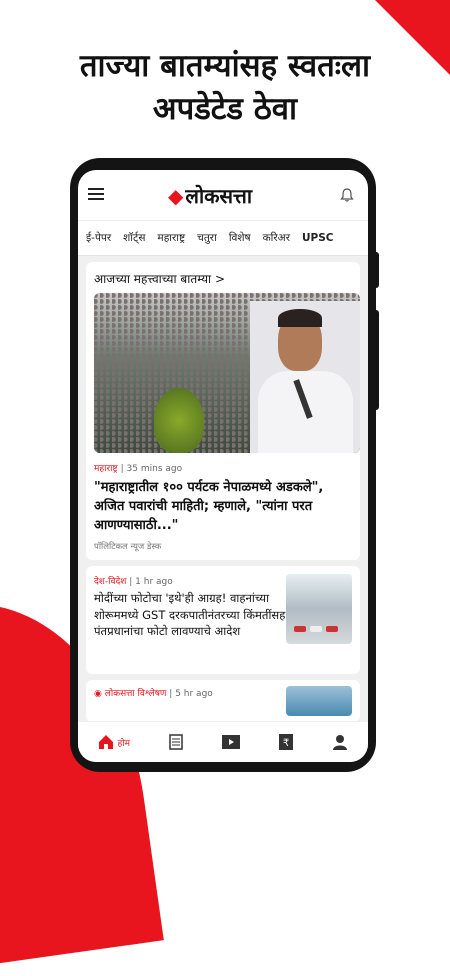 The image size is (450, 976). I want to click on tab-upsc: UPSC, so click(318, 238).